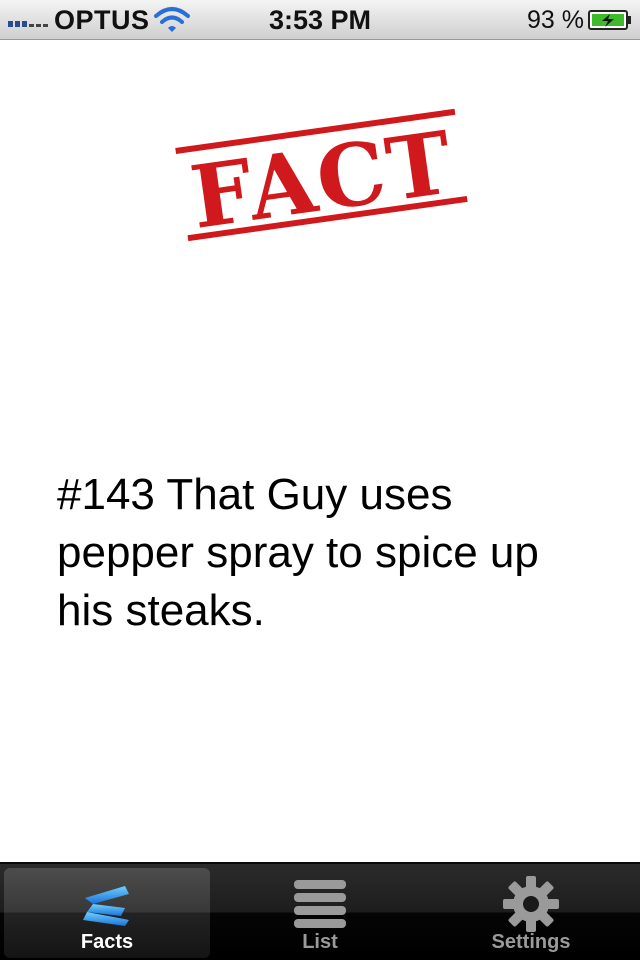  I want to click on tab-facts: Facts, so click(107, 913).